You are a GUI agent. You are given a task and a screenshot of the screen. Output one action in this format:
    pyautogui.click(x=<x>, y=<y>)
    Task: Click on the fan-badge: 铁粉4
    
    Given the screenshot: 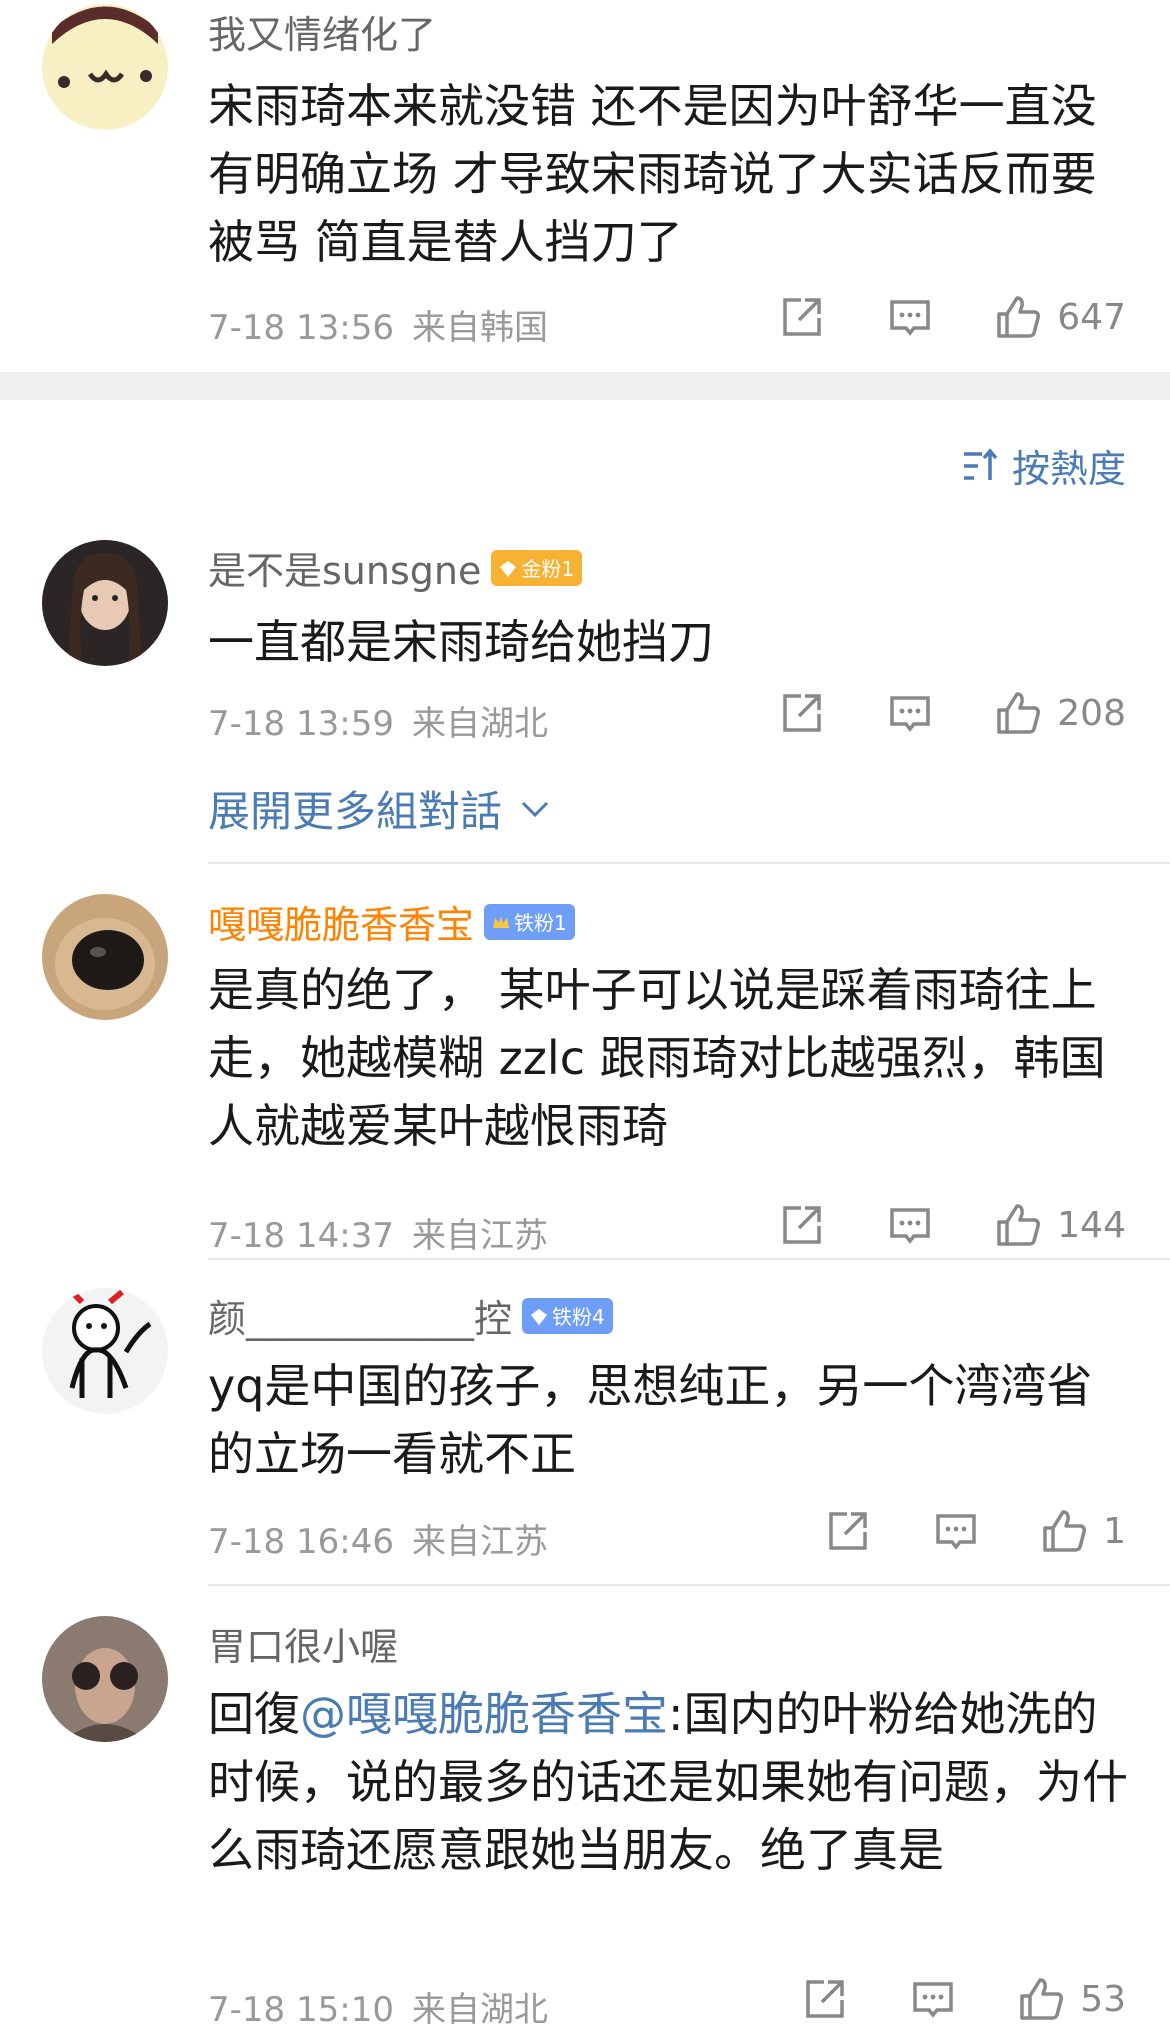 What is the action you would take?
    pyautogui.click(x=567, y=1315)
    